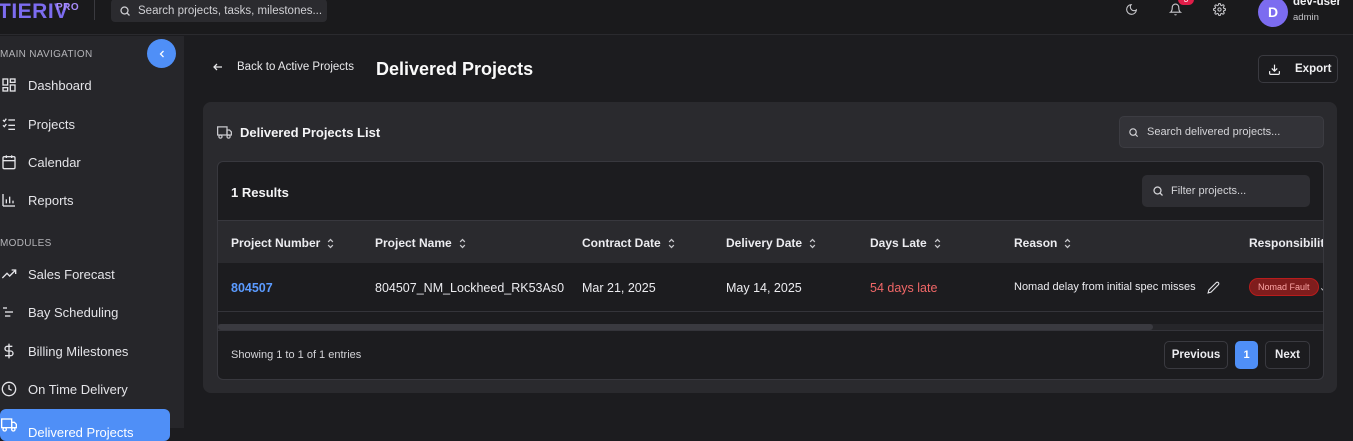 The width and height of the screenshot is (1353, 441). What do you see at coordinates (51, 124) in the screenshot?
I see `sidebar-item-label: Projects` at bounding box center [51, 124].